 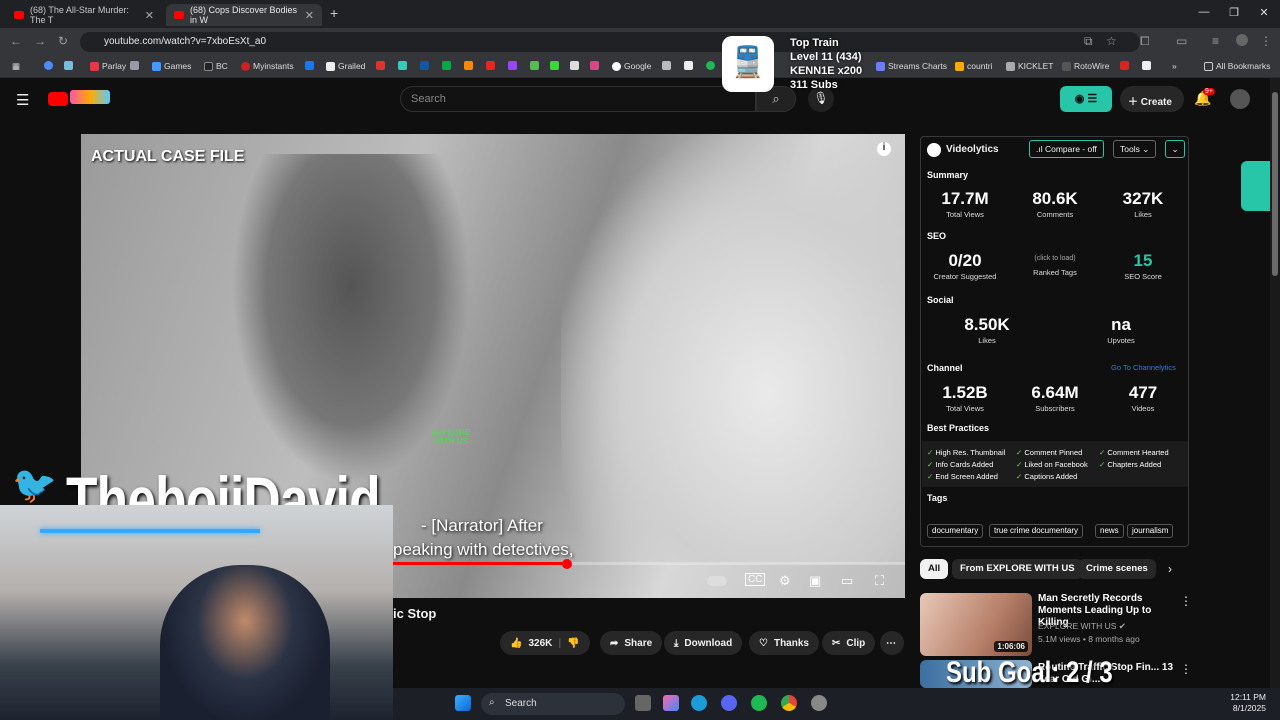 What do you see at coordinates (671, 703) in the screenshot?
I see `copilot-icon` at bounding box center [671, 703].